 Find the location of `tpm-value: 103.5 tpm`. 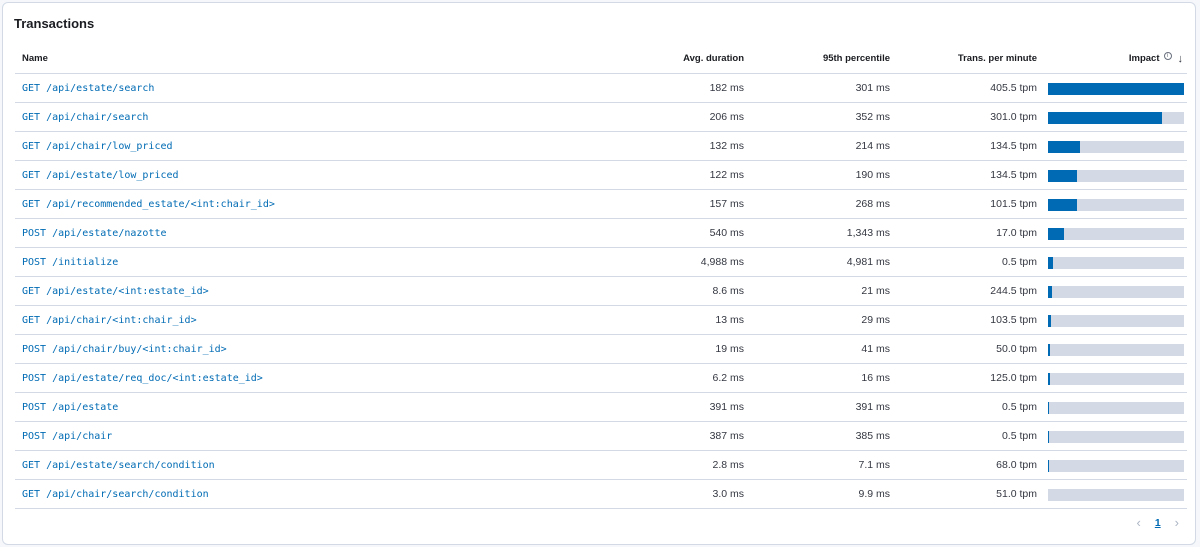

tpm-value: 103.5 tpm is located at coordinates (1013, 320).